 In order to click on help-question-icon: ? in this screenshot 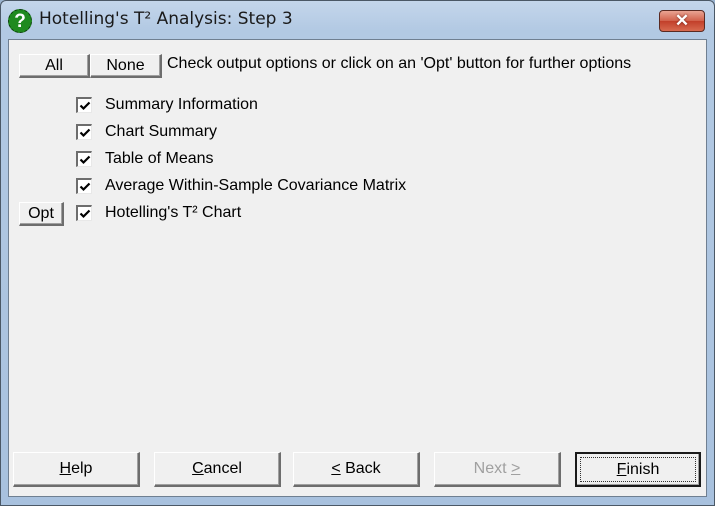, I will do `click(20, 21)`.